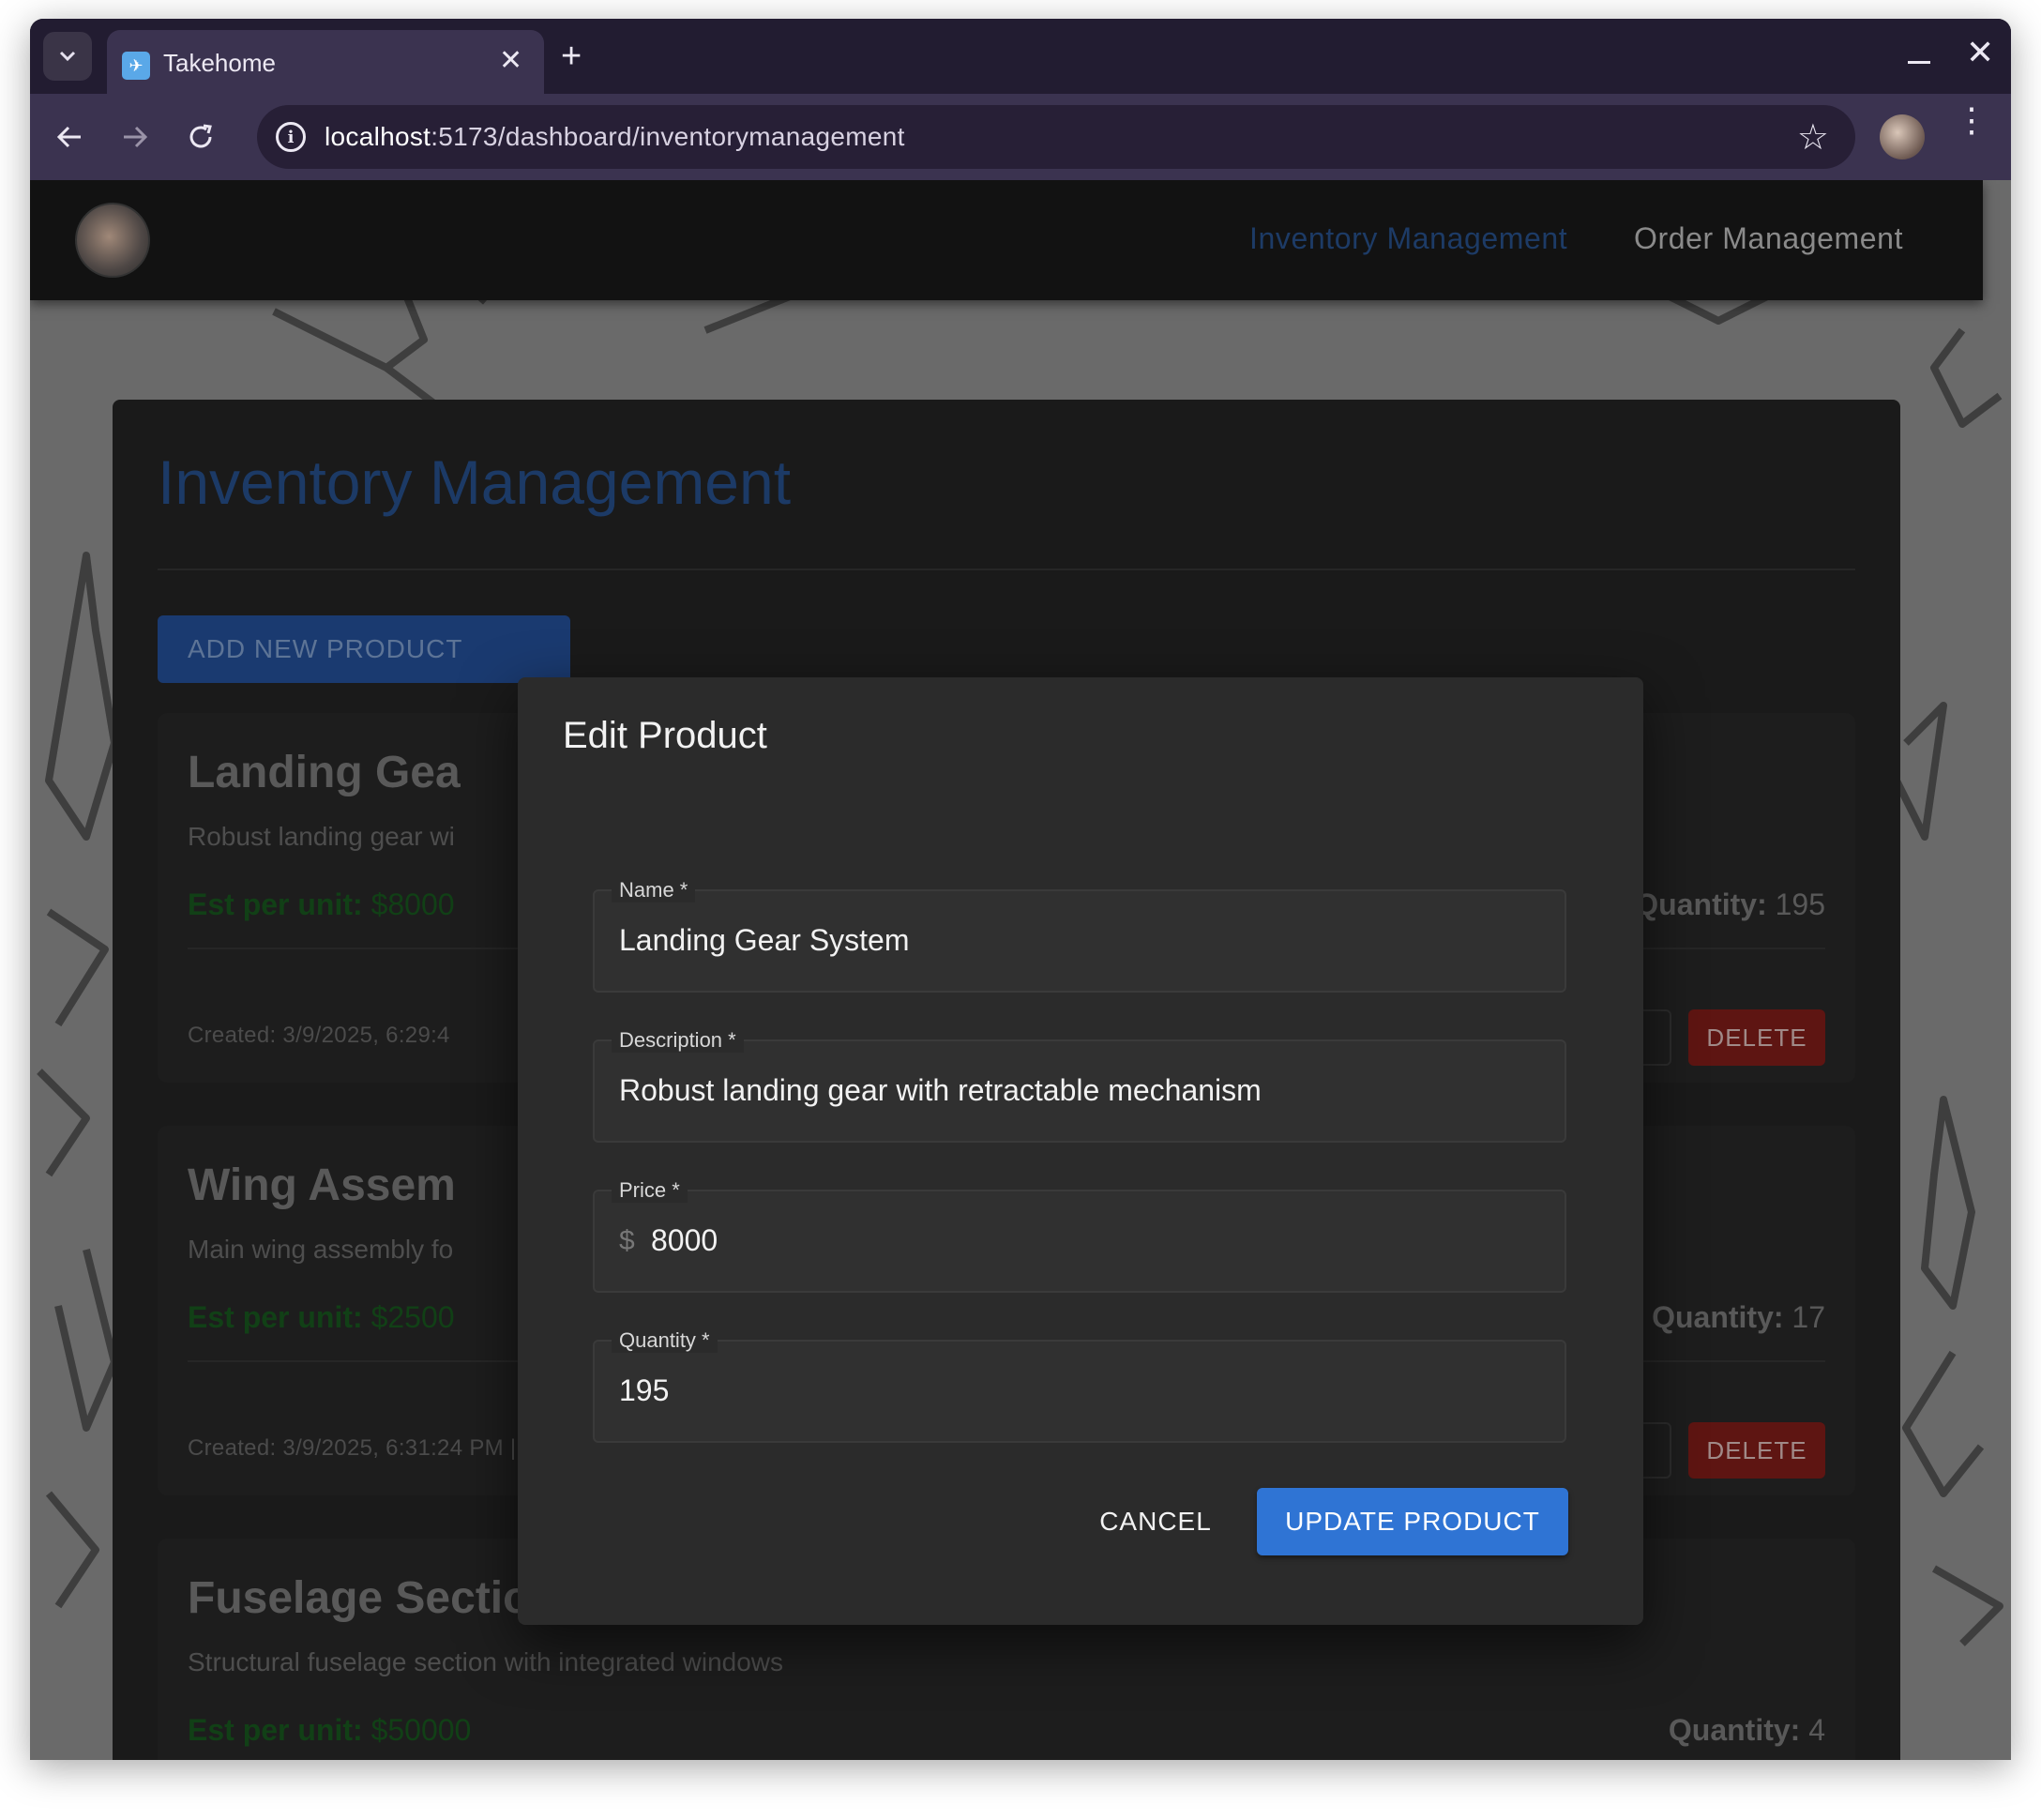 The height and width of the screenshot is (1820, 2041). Describe the element at coordinates (69, 136) in the screenshot. I see `back-arrow-icon` at that location.